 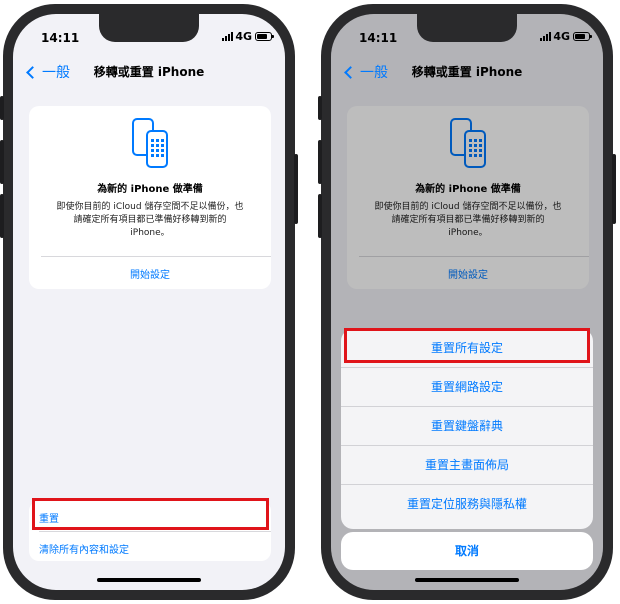 What do you see at coordinates (467, 426) in the screenshot?
I see `reset-keyboard-dictionary-button: 重置鍵盤辭典` at bounding box center [467, 426].